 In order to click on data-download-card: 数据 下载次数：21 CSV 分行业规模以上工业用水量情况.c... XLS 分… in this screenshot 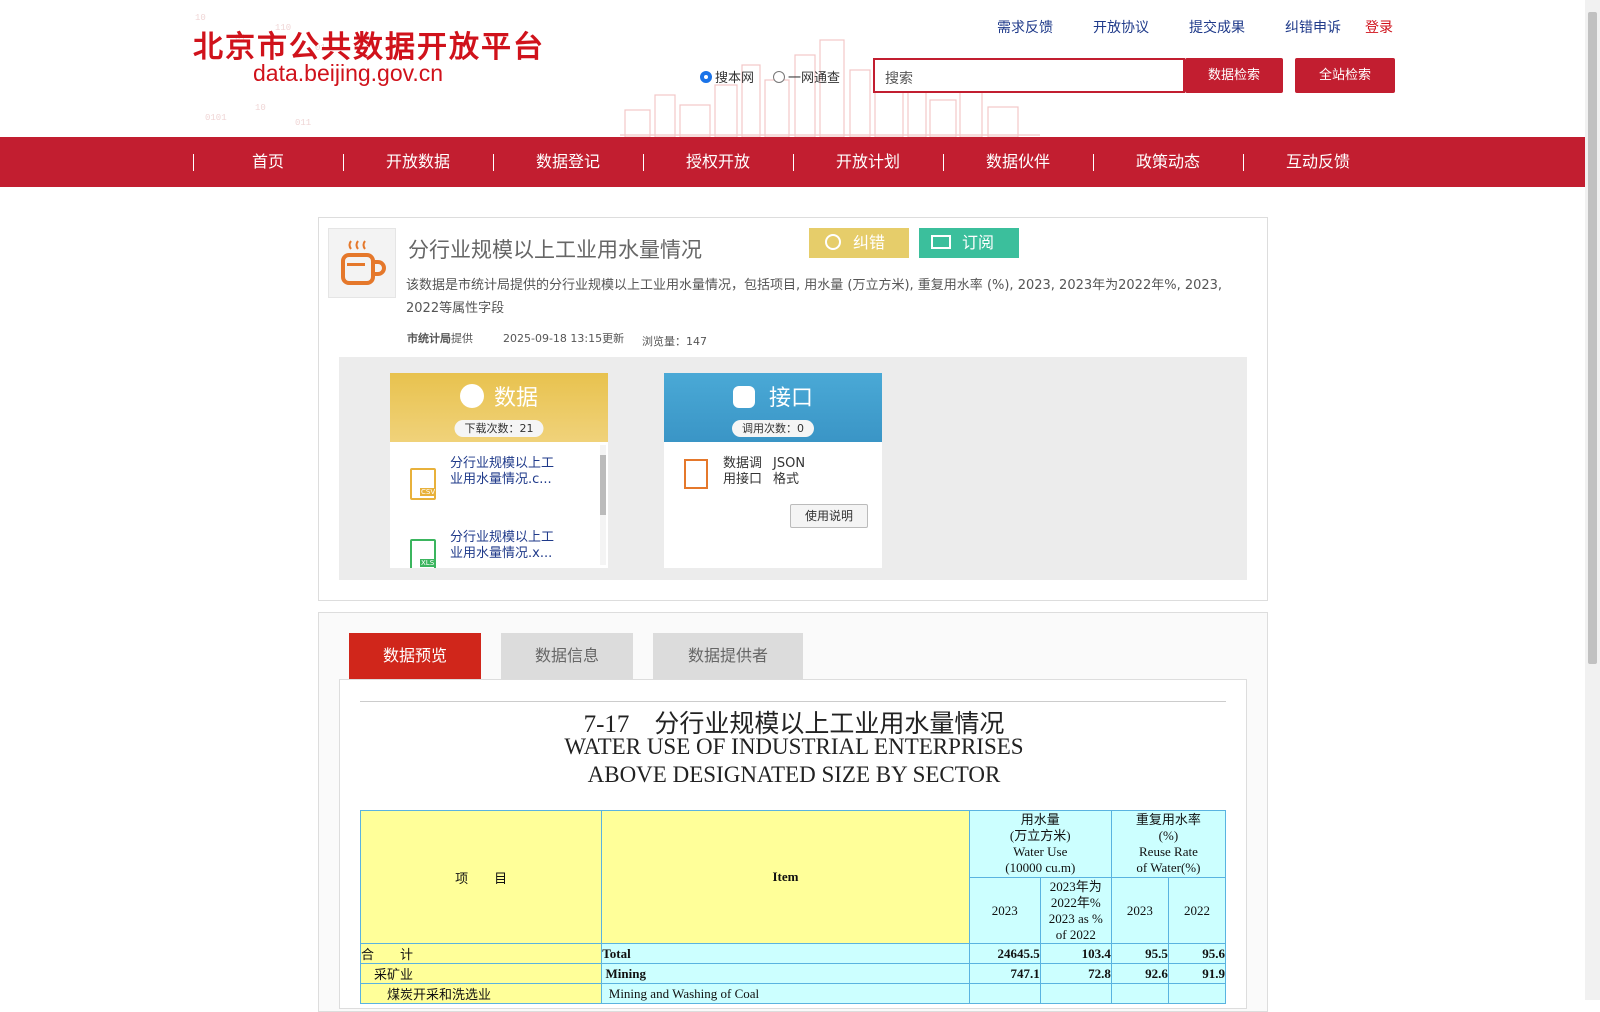, I will do `click(499, 470)`.